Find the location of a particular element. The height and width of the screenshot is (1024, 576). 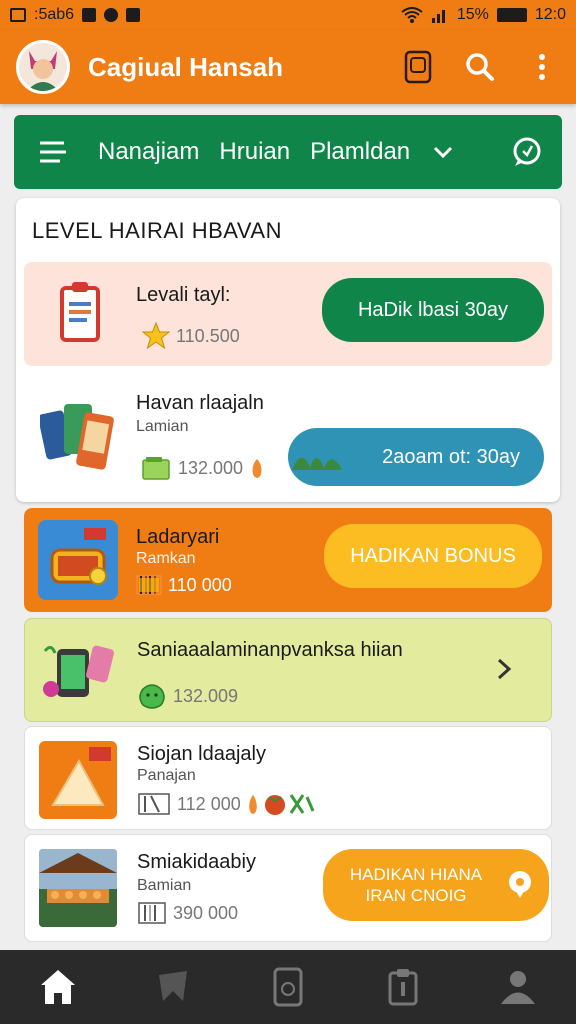

menu-icon is located at coordinates (53, 152).